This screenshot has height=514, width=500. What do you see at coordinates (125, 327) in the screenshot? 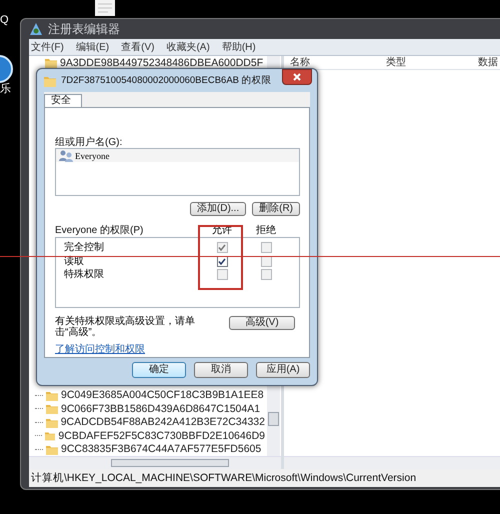
I see `note-text: 有关特殊权限或高级设置，请单击“高级”。` at bounding box center [125, 327].